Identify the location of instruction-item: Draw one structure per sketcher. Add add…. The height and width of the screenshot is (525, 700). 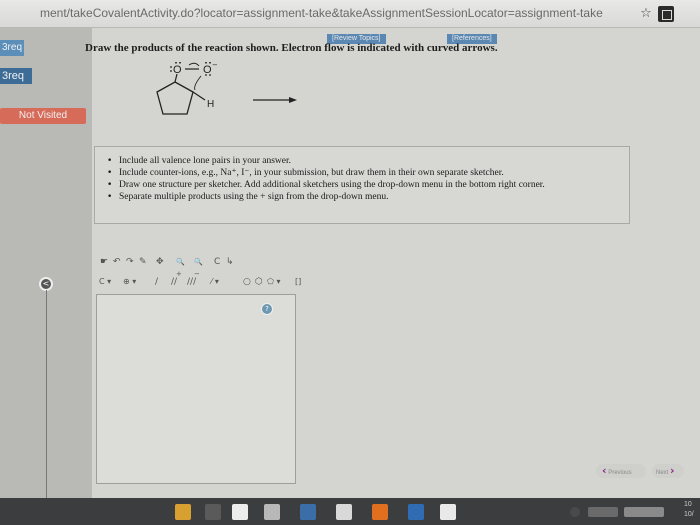
(368, 185).